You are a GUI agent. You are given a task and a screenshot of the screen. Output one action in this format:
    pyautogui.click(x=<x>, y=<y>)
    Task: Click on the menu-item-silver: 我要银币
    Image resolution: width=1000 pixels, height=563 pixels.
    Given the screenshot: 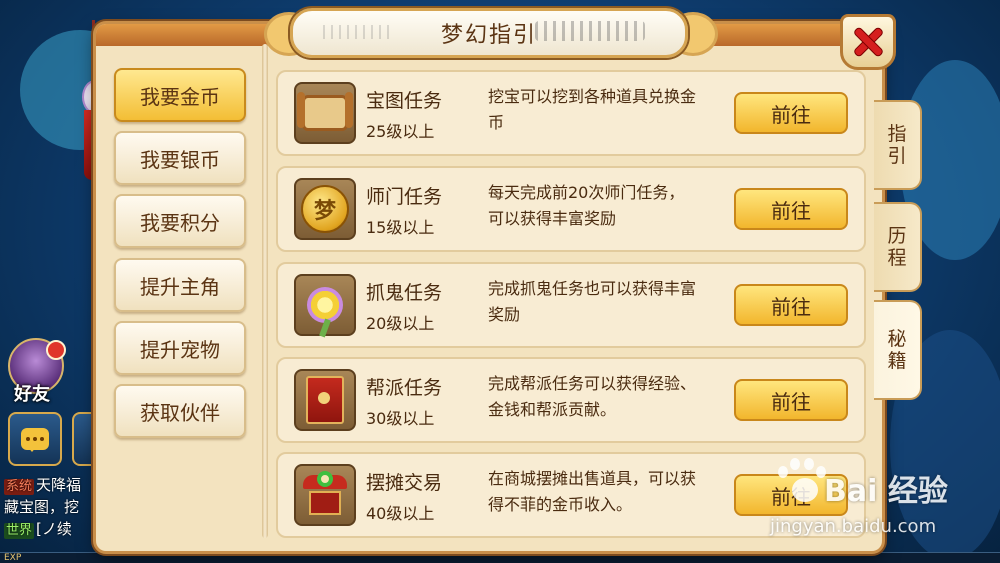 What is the action you would take?
    pyautogui.click(x=180, y=158)
    